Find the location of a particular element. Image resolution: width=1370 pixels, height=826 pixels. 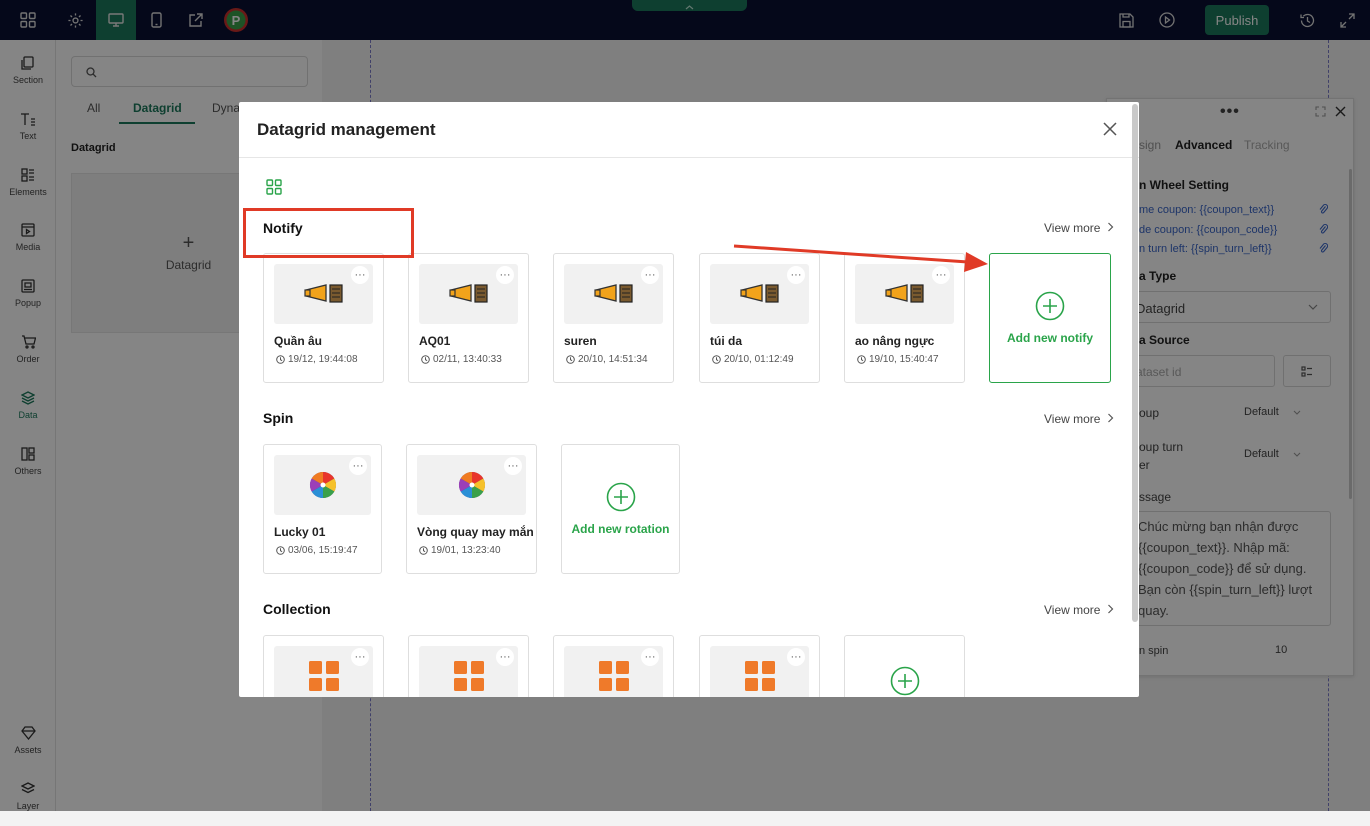

item-name: Lucky 01 is located at coordinates (300, 532).